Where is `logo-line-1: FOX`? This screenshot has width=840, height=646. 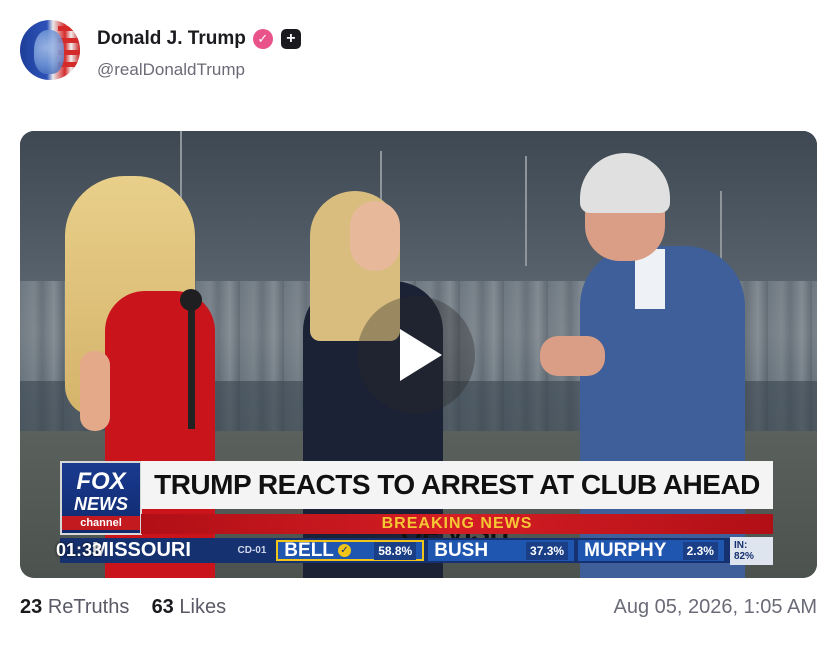 logo-line-1: FOX is located at coordinates (101, 481).